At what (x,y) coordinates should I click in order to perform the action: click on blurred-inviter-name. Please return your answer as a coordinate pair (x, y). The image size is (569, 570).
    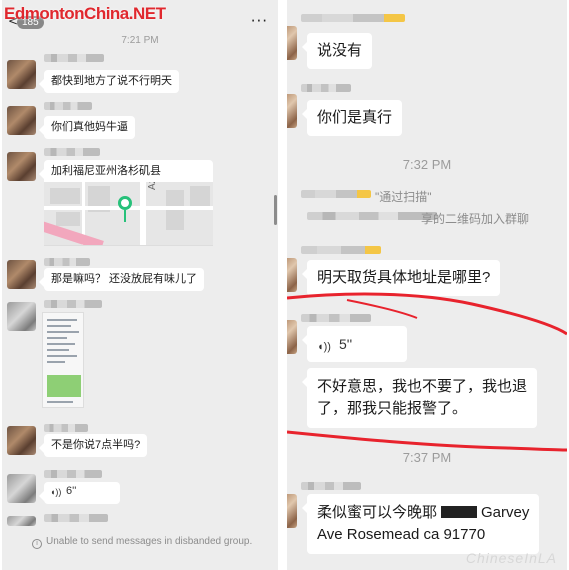
    Looking at the image, I should click on (372, 216).